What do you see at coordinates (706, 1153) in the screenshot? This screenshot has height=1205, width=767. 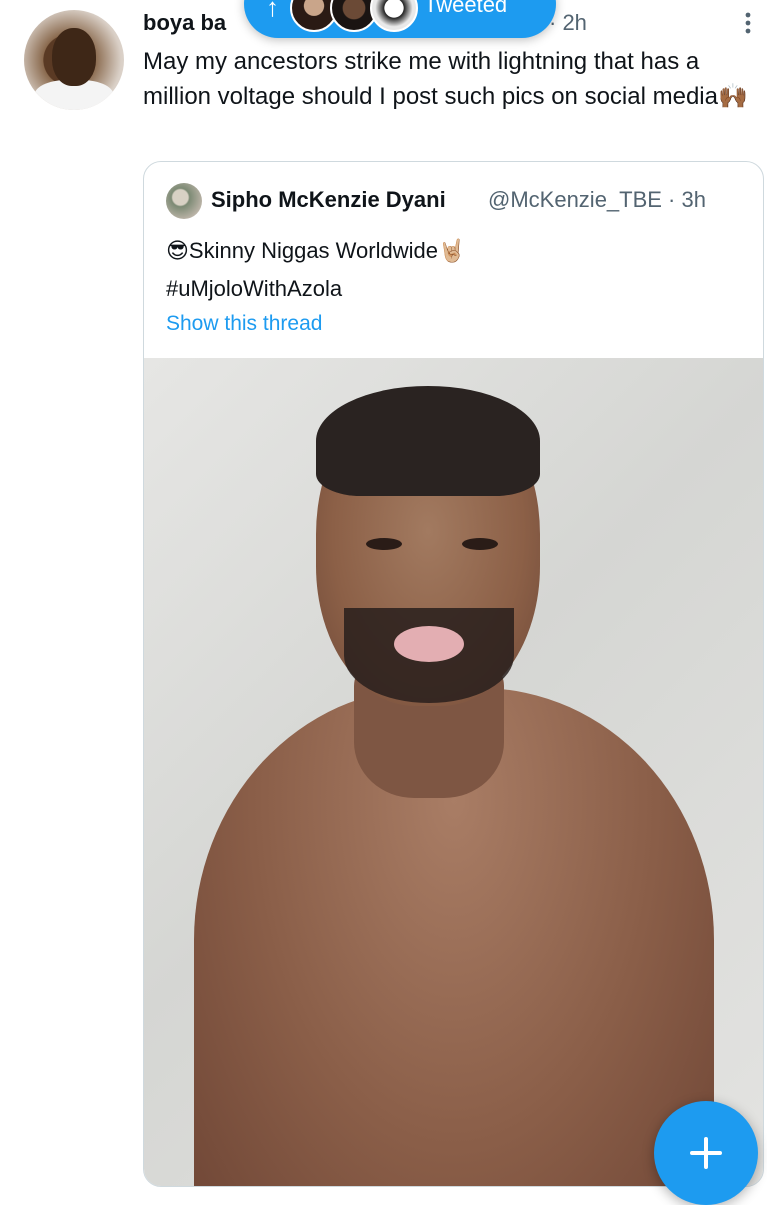 I see `compose-plus-icon` at bounding box center [706, 1153].